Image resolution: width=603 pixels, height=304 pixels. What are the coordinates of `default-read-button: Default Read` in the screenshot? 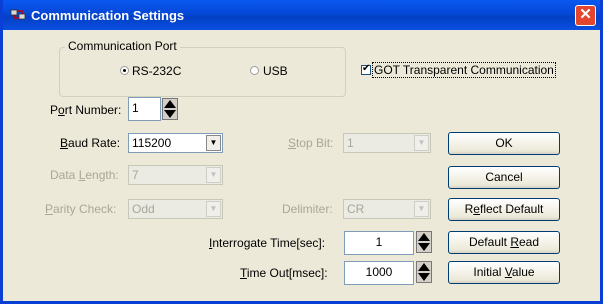 It's located at (504, 242).